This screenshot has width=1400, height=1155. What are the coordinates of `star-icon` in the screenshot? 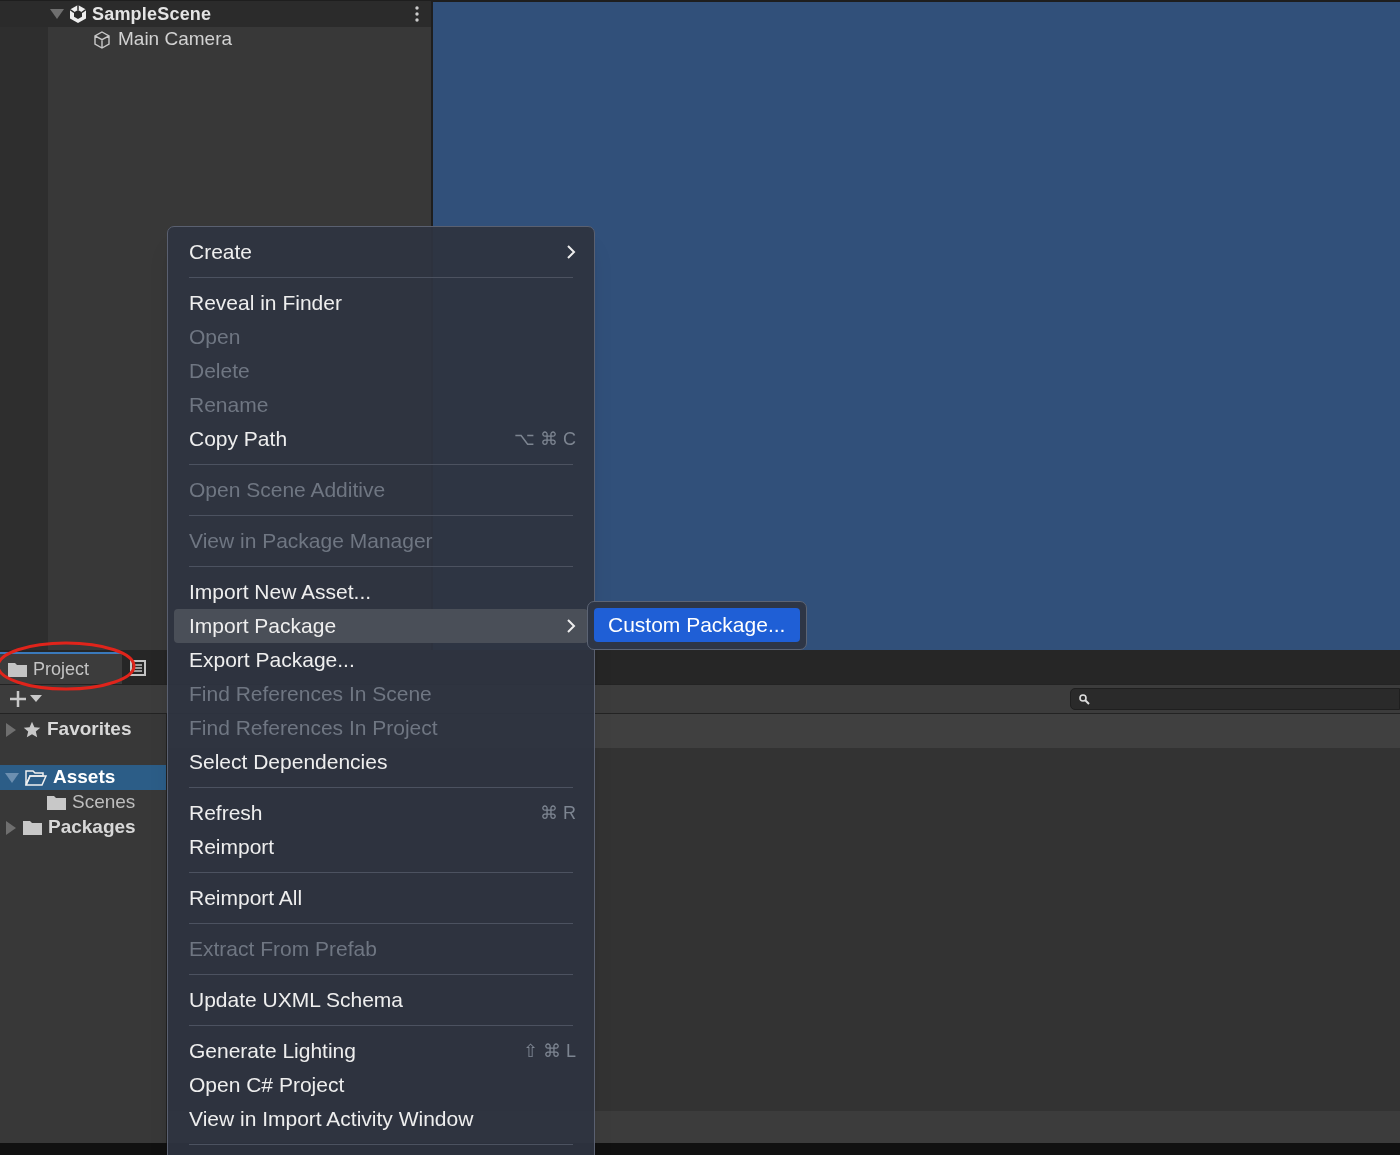 It's located at (32, 729).